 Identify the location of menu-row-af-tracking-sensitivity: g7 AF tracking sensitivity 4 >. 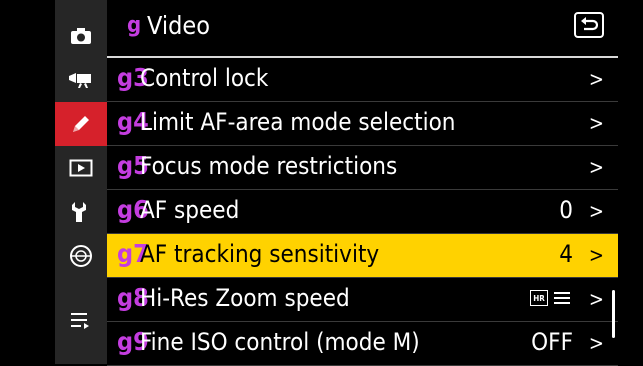
(362, 256).